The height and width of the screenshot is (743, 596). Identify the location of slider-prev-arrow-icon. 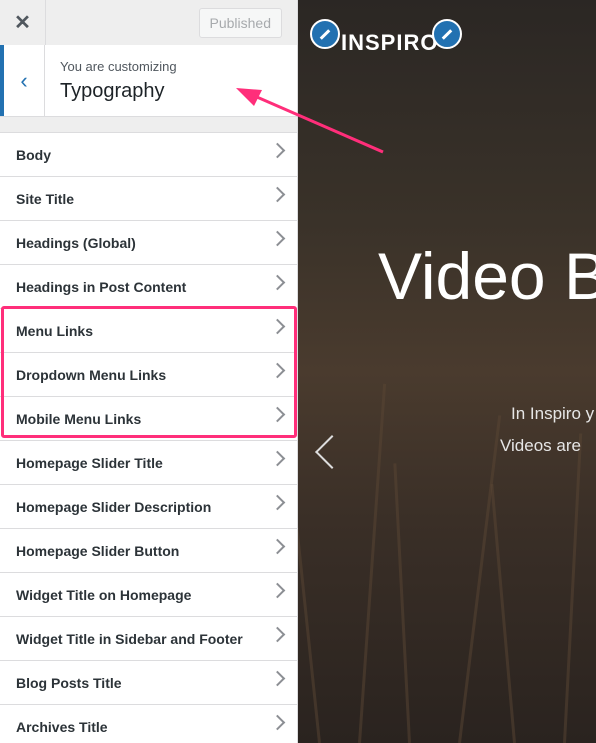
(332, 452).